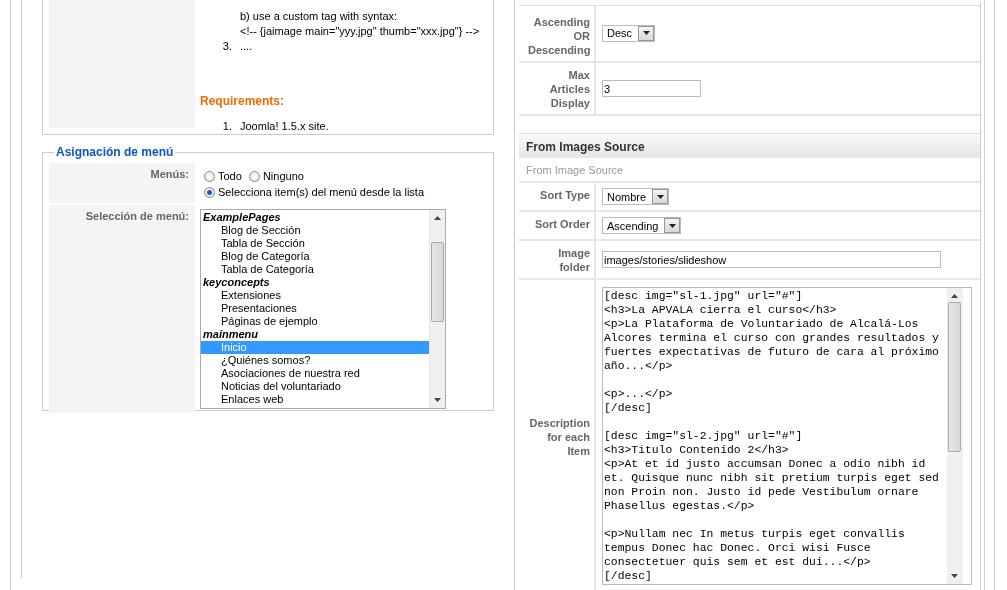 This screenshot has width=1007, height=590. Describe the element at coordinates (315, 295) in the screenshot. I see `list-option: Extensiones` at that location.